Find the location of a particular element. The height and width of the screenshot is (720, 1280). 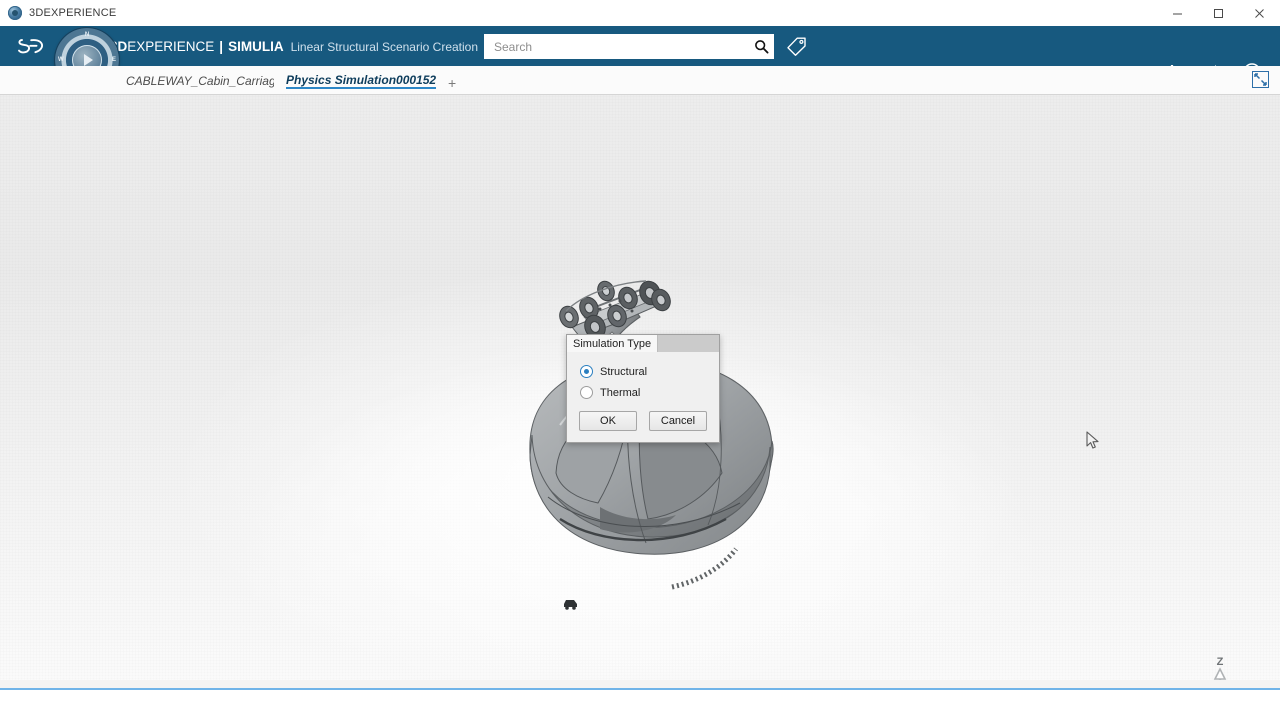

radio-structural-label: Structural is located at coordinates (624, 371).